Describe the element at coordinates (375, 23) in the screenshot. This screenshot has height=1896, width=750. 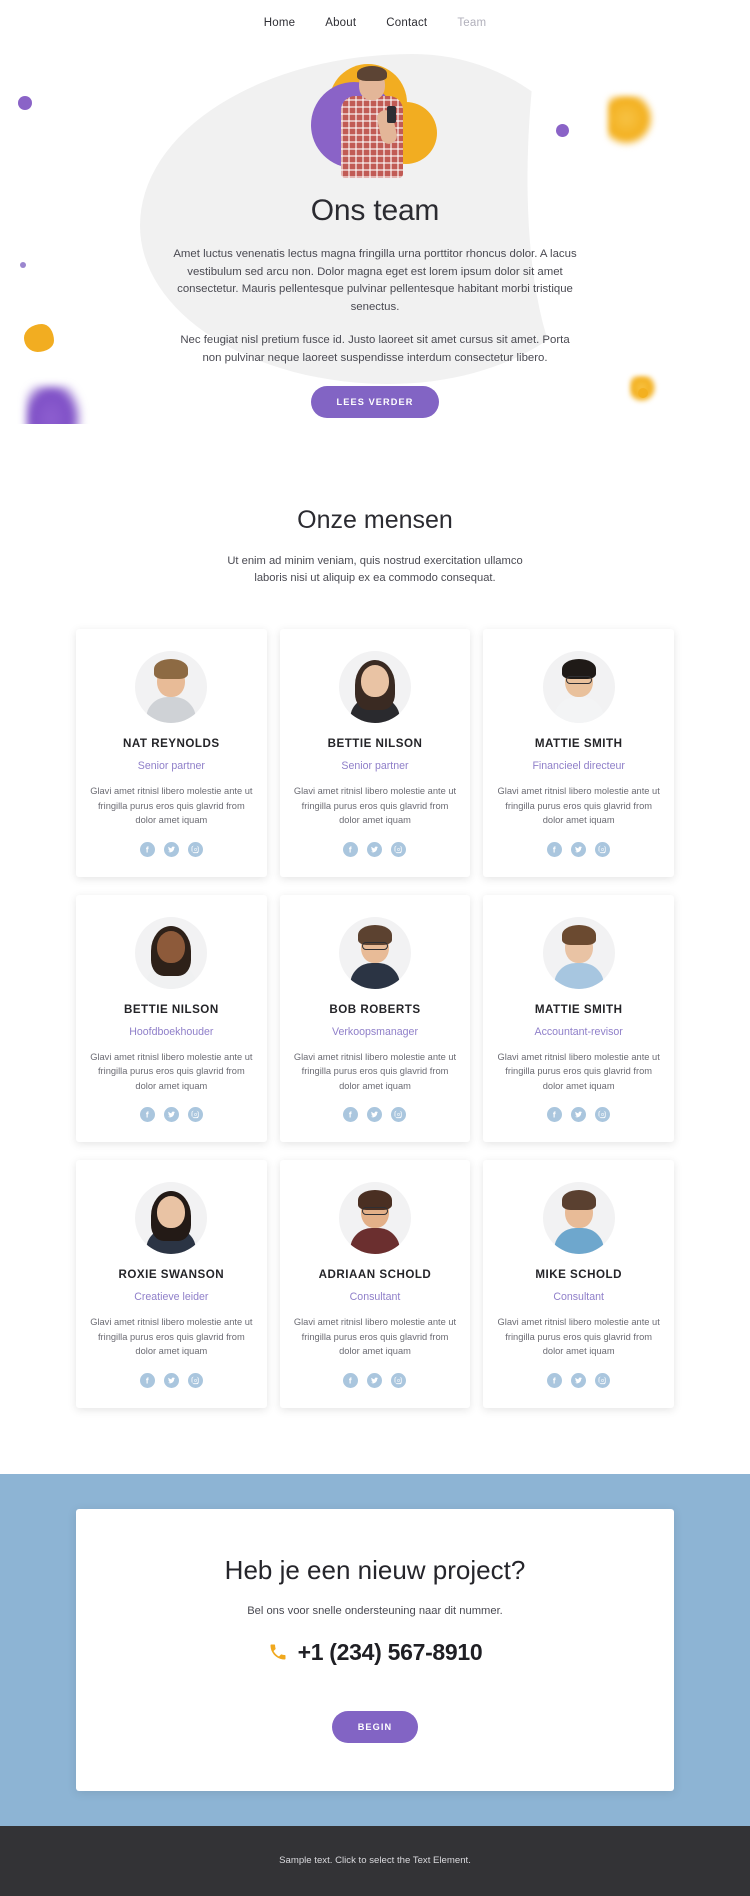
I see `main-navigation: Home About Contact Team` at that location.